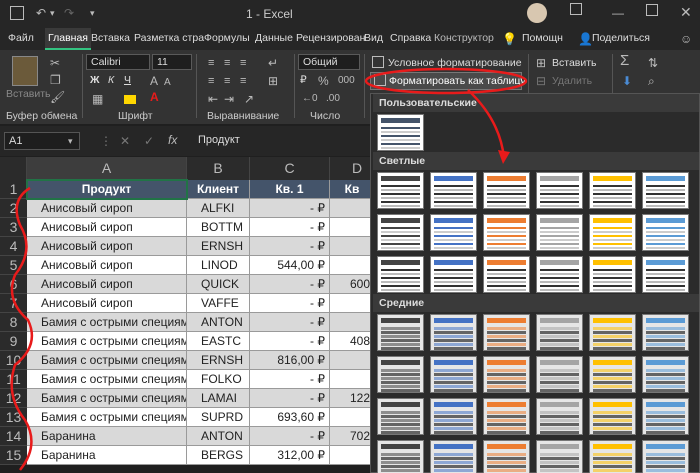 This screenshot has height=473, width=700. I want to click on highlight-ellipse, so click(446, 81).